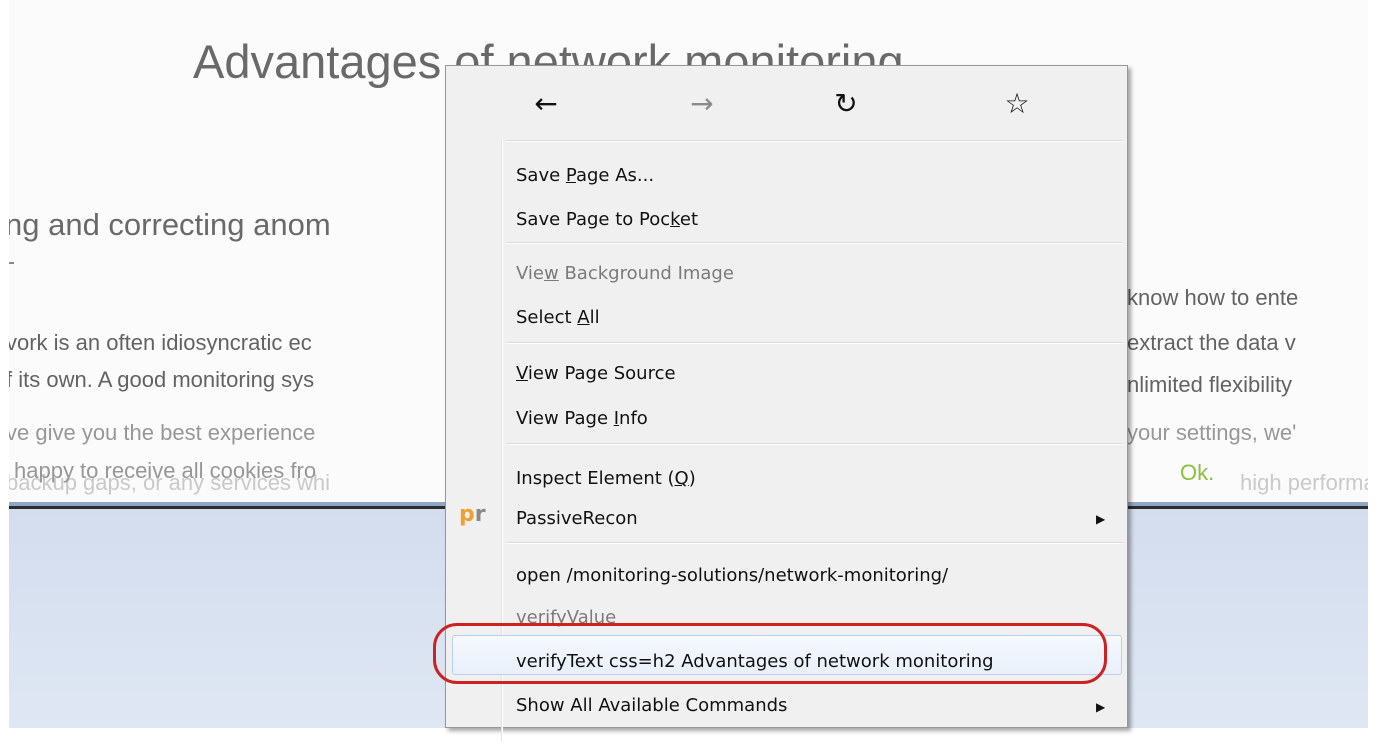  I want to click on menu-item-passiverecon: PassiveRecon, so click(577, 519).